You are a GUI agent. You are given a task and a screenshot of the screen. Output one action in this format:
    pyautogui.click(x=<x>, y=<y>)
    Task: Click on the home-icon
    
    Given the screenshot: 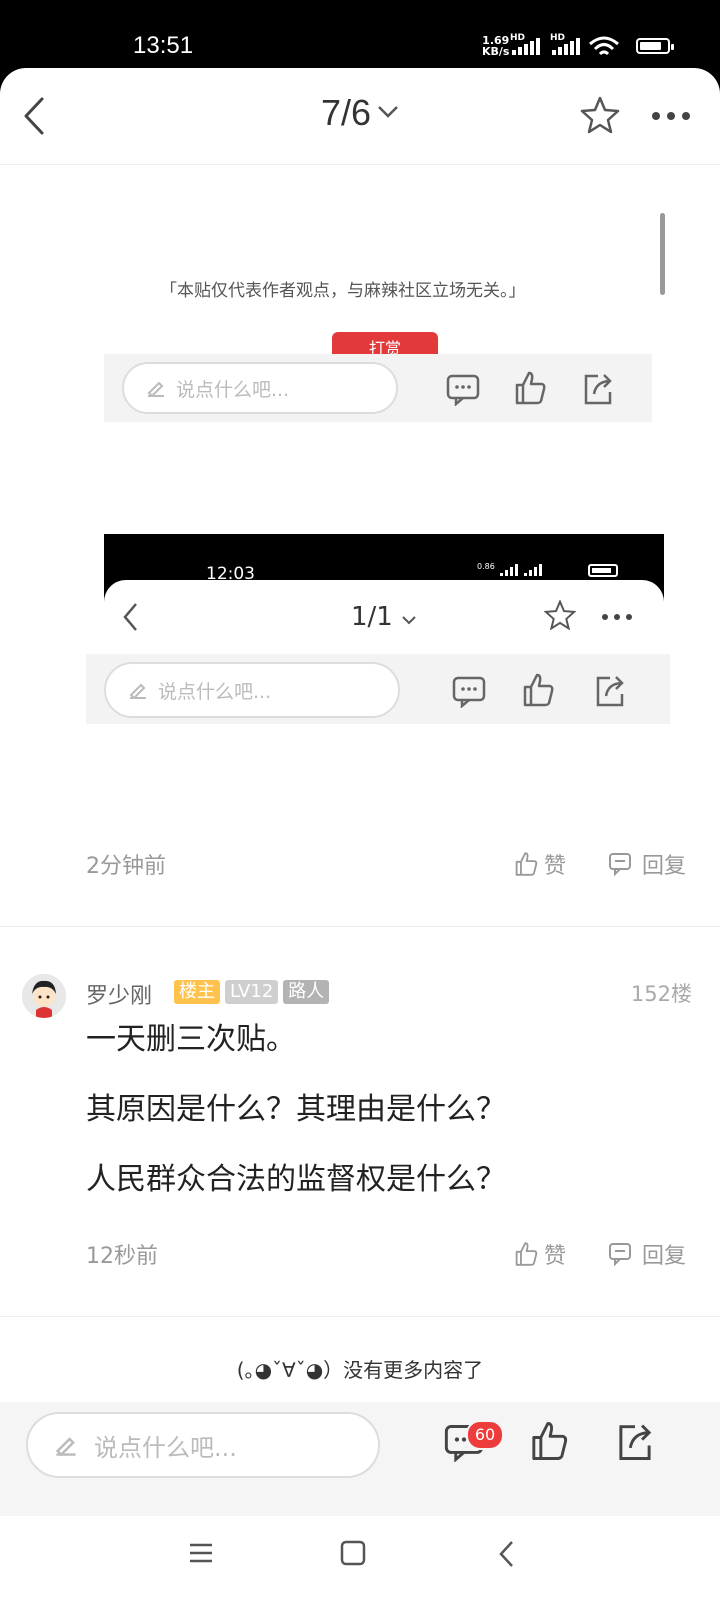 What is the action you would take?
    pyautogui.click(x=353, y=1553)
    